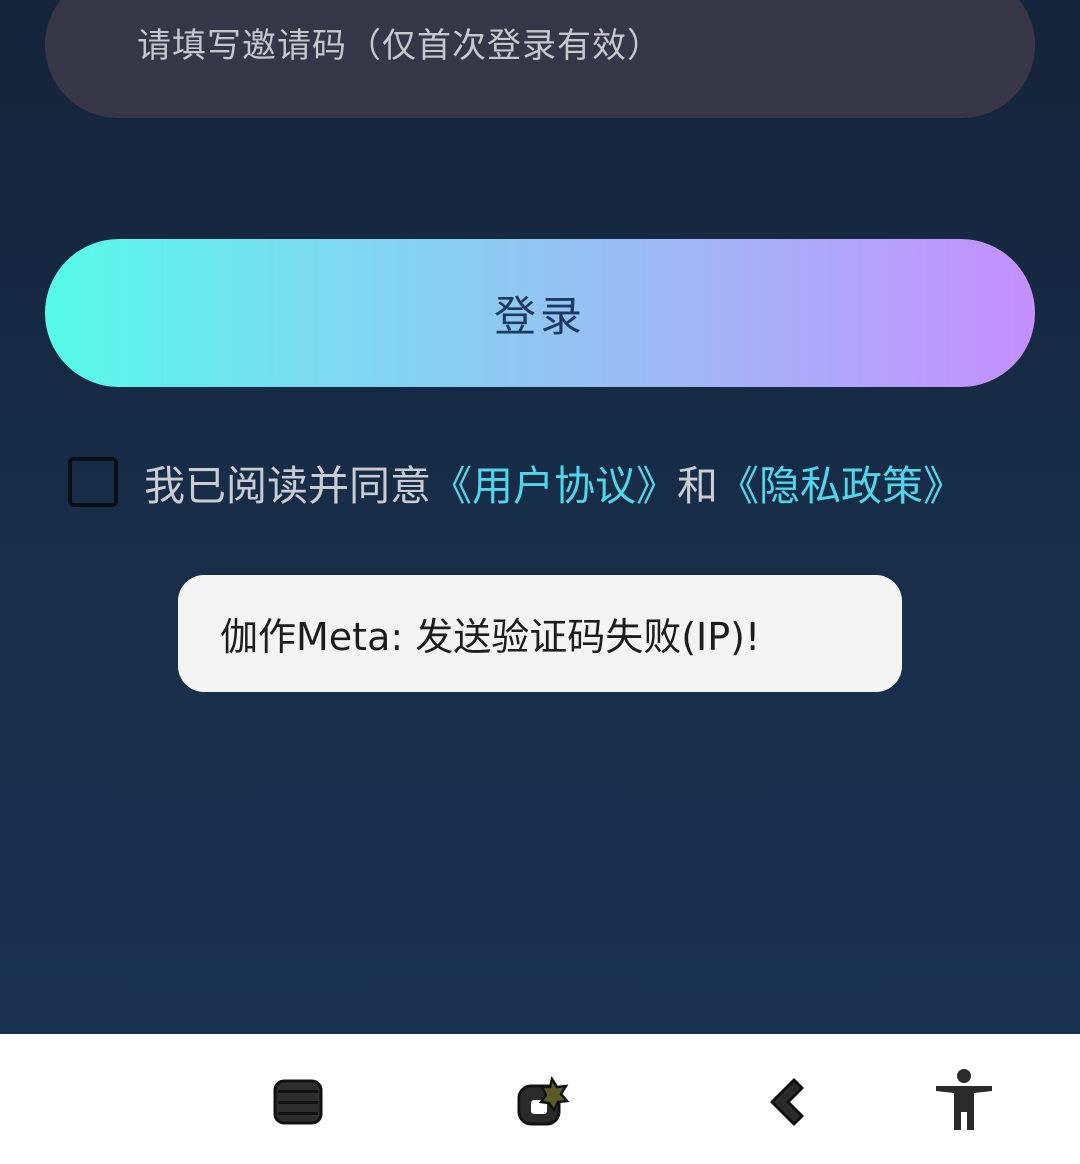  Describe the element at coordinates (542, 1102) in the screenshot. I see `app-switch-icon` at that location.